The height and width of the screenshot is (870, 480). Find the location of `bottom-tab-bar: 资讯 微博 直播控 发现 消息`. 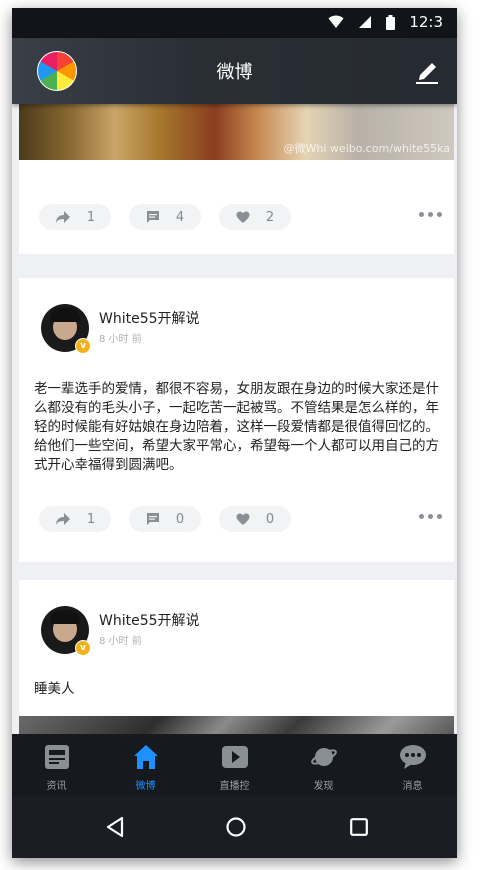

bottom-tab-bar: 资讯 微博 直播控 发现 消息 is located at coordinates (234, 765).